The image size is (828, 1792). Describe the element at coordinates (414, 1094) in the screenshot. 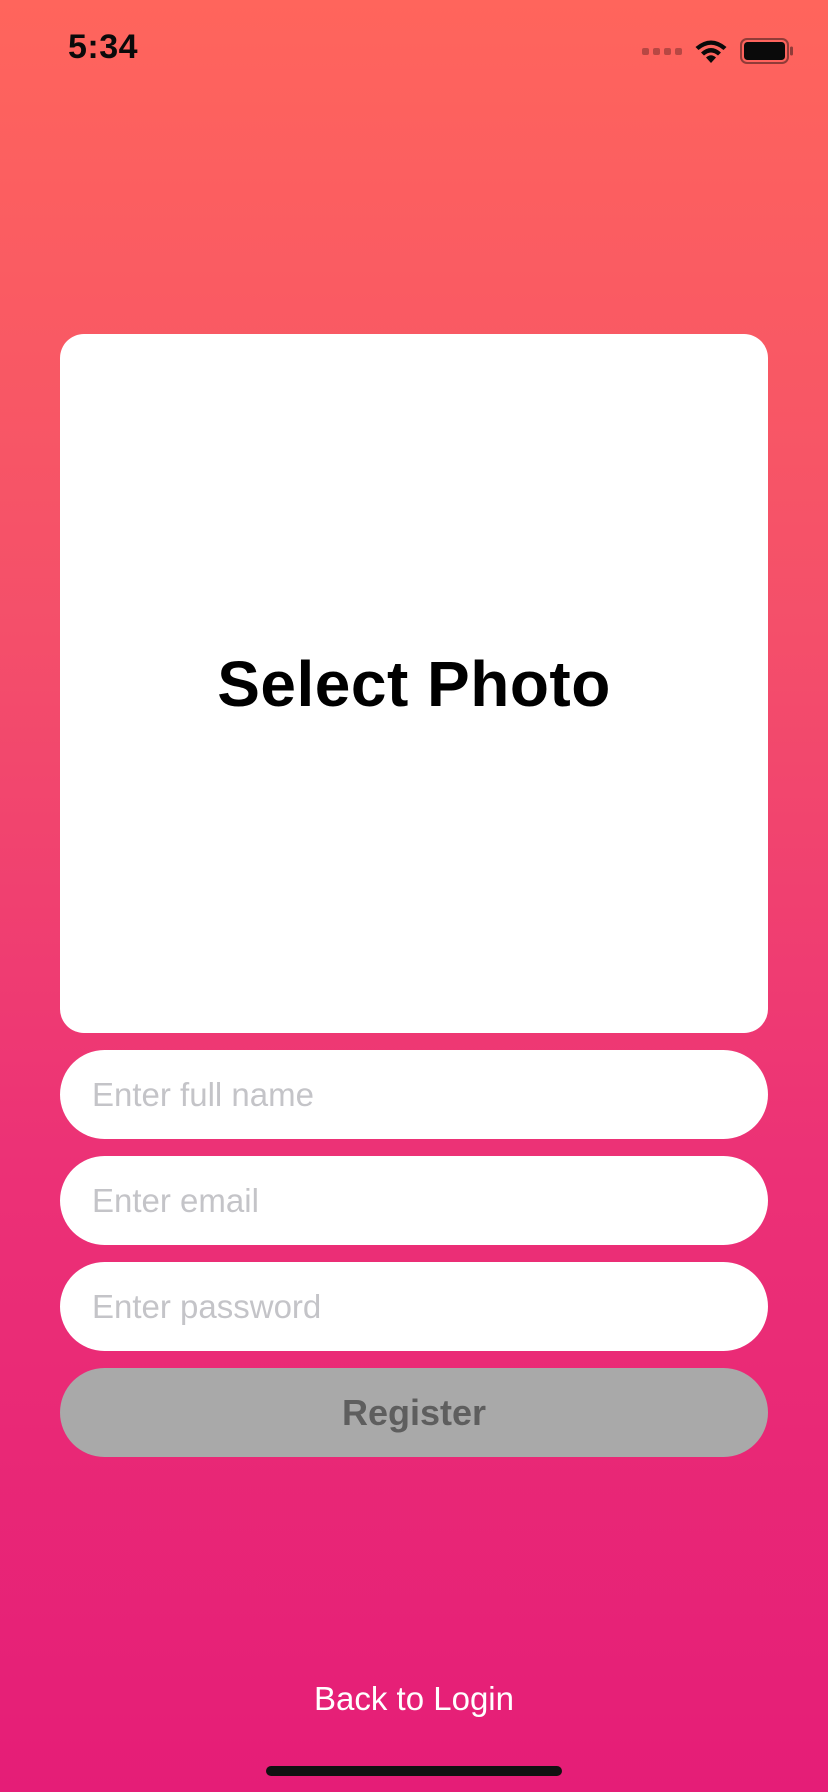

I see `full-name-input` at that location.